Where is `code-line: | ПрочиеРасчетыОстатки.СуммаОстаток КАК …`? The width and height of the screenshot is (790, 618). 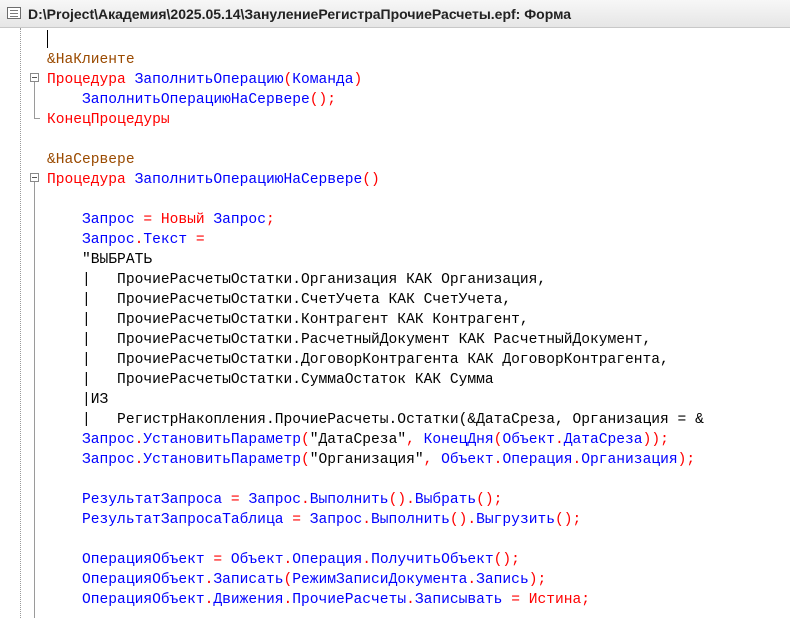
code-line: | ПрочиеРасчетыОстатки.СуммаОстаток КАК … is located at coordinates (375, 380).